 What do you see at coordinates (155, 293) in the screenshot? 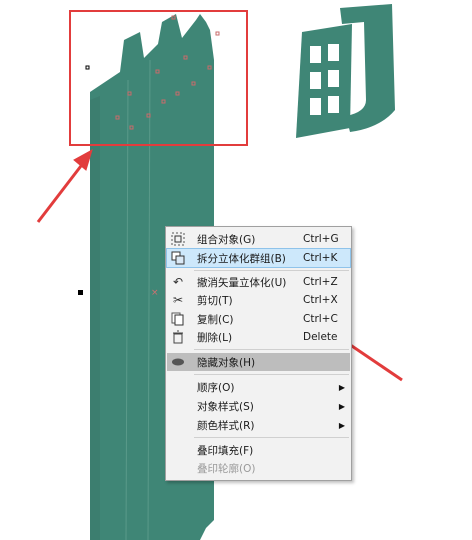
I see `center-marker-icon: ×` at bounding box center [155, 293].